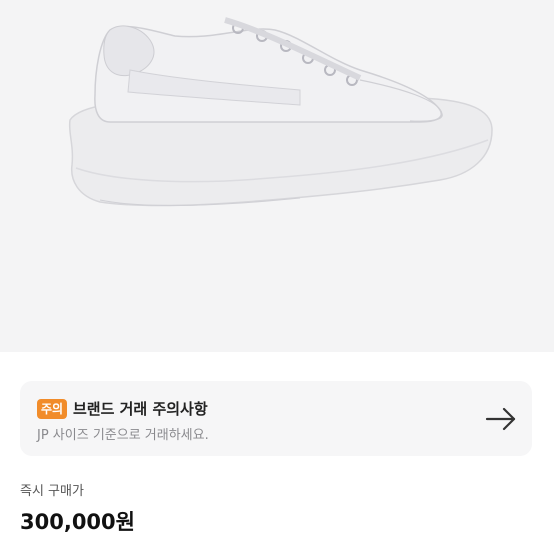 Image resolution: width=554 pixels, height=554 pixels. Describe the element at coordinates (140, 409) in the screenshot. I see `notice-title: 브랜드 거래 주의사항` at that location.